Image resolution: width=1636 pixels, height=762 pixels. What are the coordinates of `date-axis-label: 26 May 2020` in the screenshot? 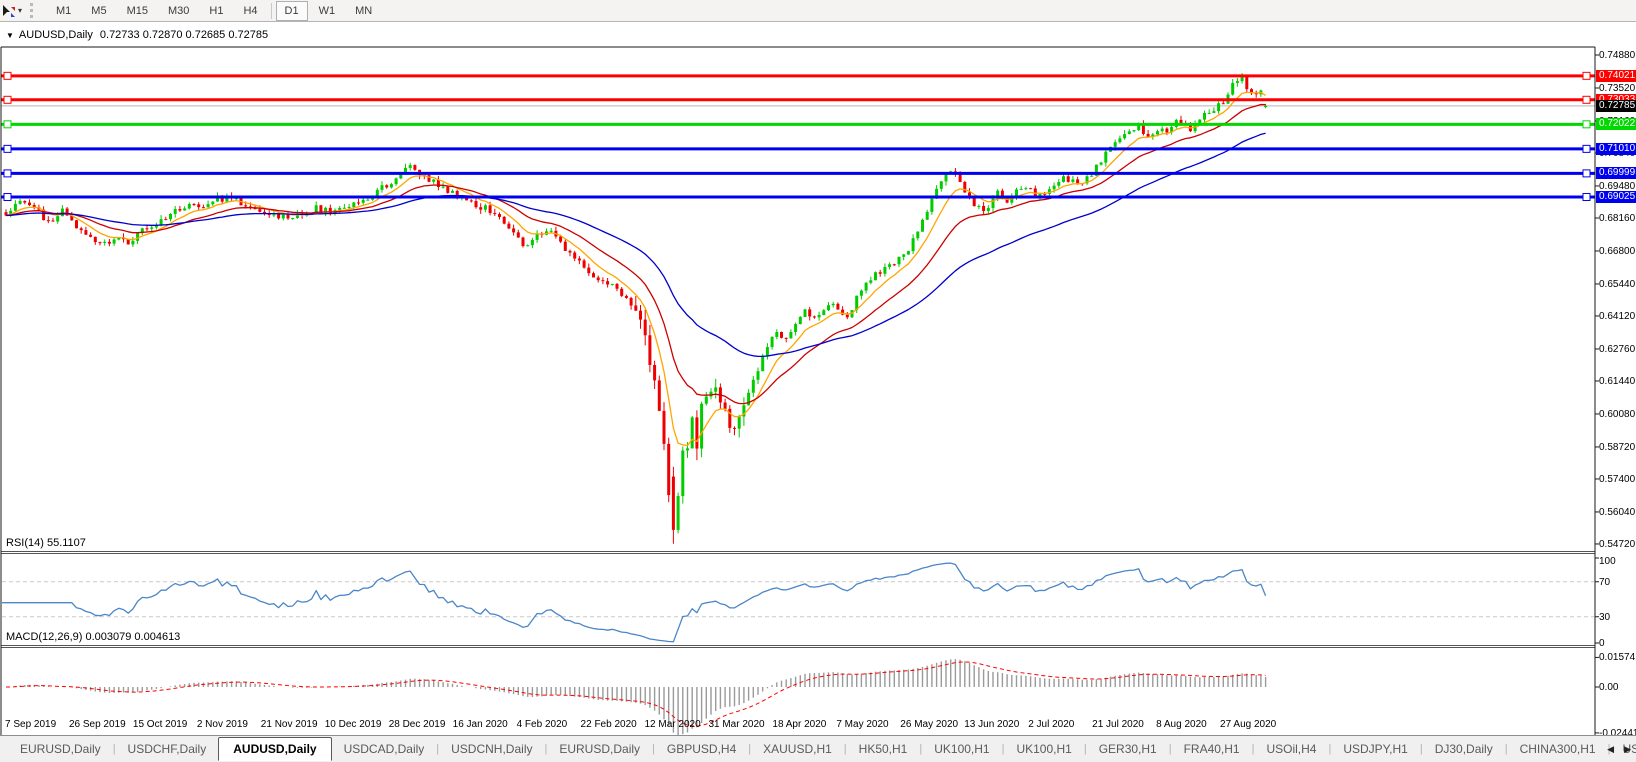 It's located at (929, 724).